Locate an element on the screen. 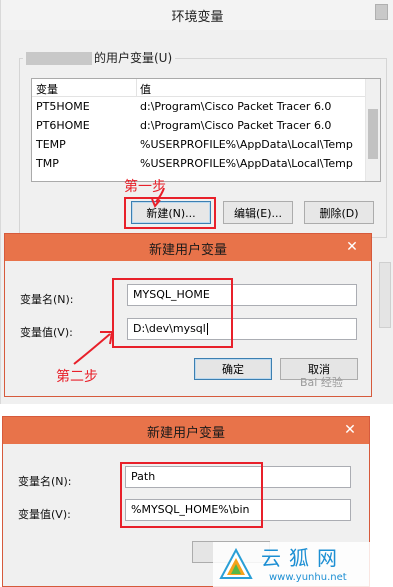 The width and height of the screenshot is (393, 587). baidu-watermark: Bai 经验 is located at coordinates (321, 382).